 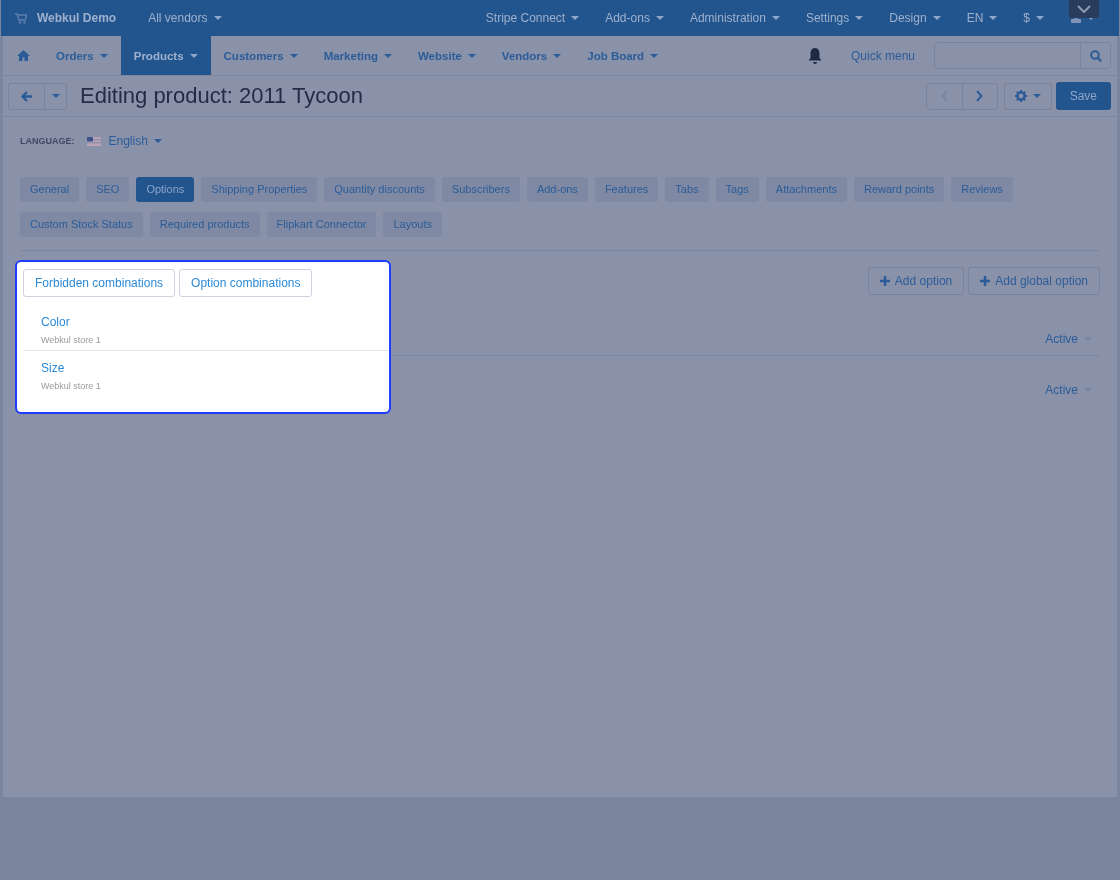 I want to click on nav-tab: Job Board, so click(x=623, y=55).